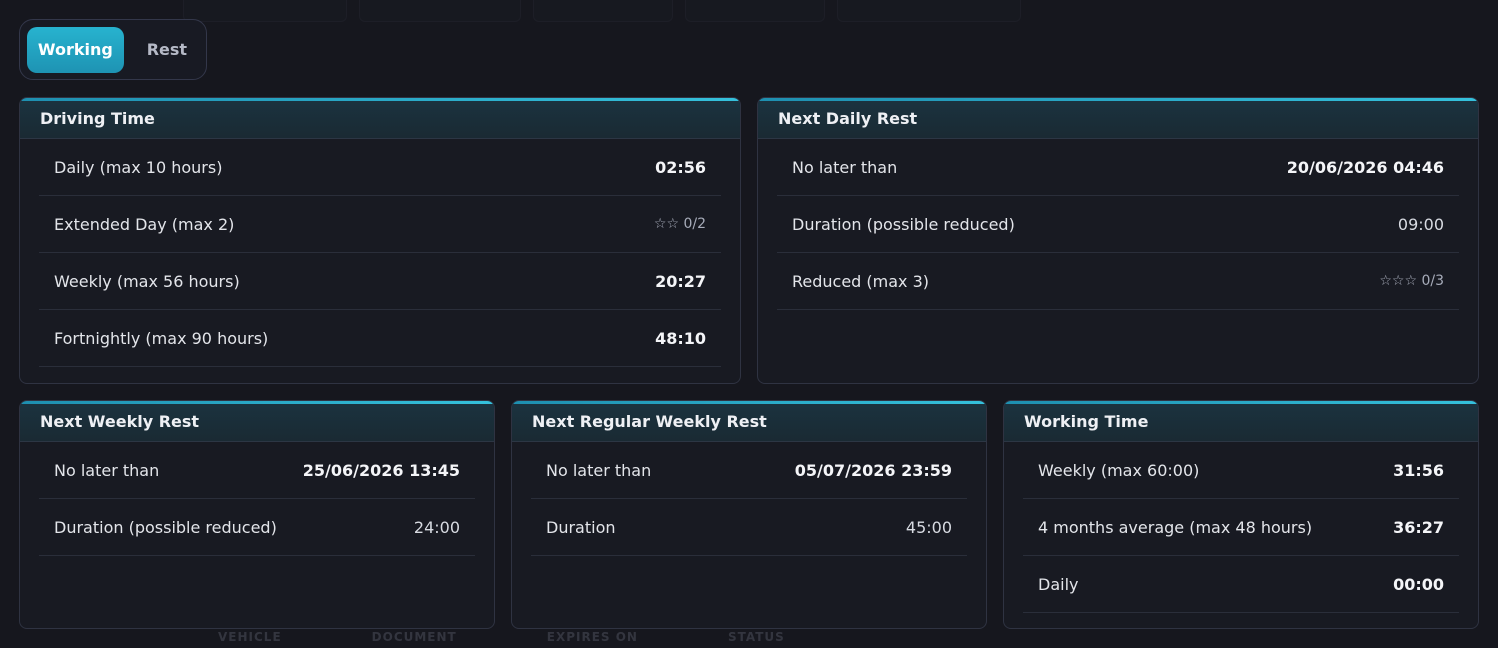  Describe the element at coordinates (257, 421) in the screenshot. I see `card-title: Next Weekly Rest` at that location.